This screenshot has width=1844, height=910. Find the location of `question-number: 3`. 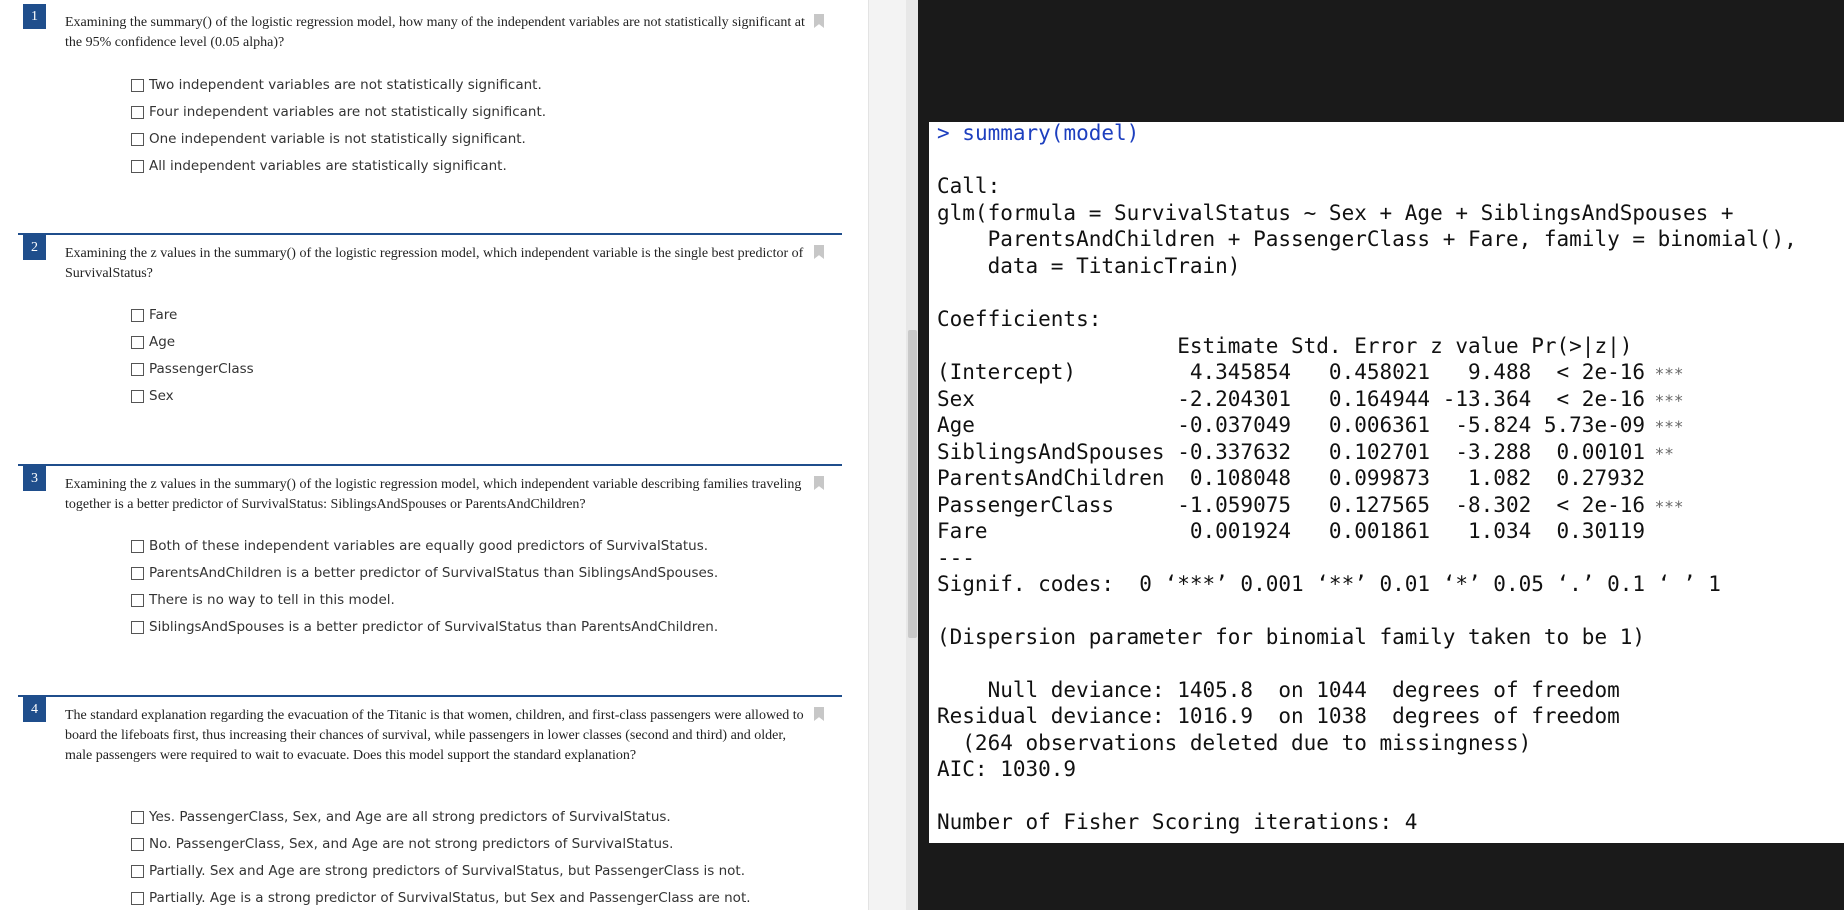

question-number: 3 is located at coordinates (34, 478).